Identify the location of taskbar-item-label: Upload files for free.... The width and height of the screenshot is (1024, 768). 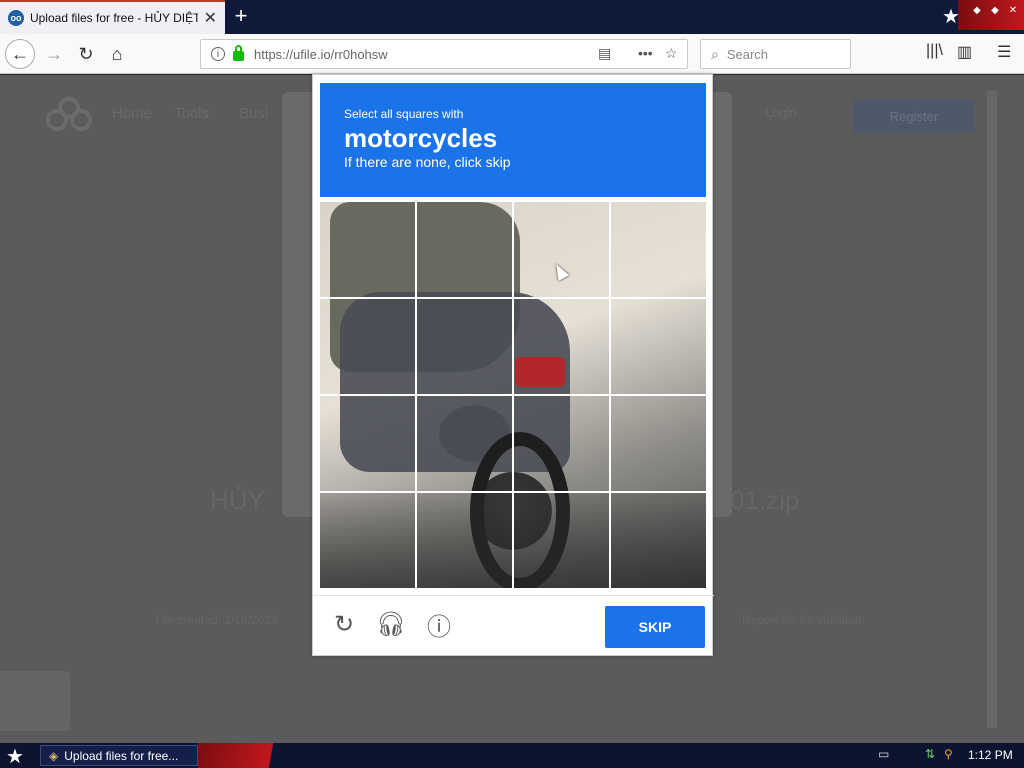
(121, 755).